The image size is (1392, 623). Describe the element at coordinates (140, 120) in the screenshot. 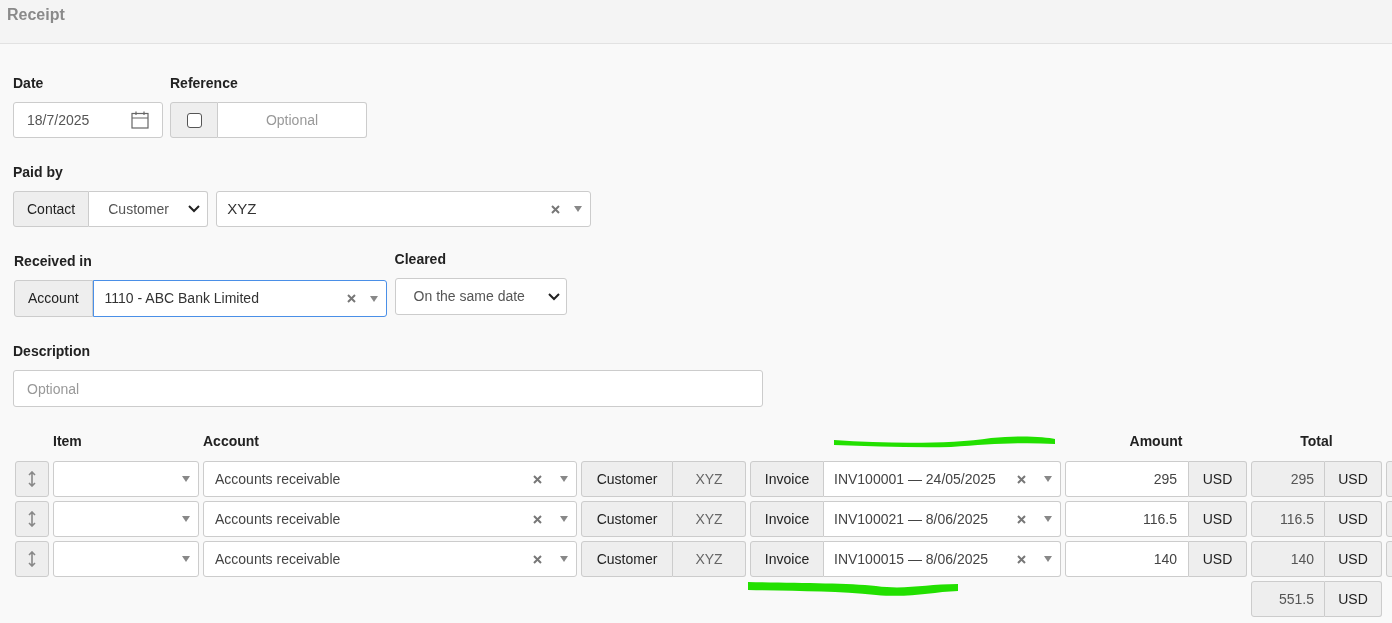

I see `calendar-icon` at that location.